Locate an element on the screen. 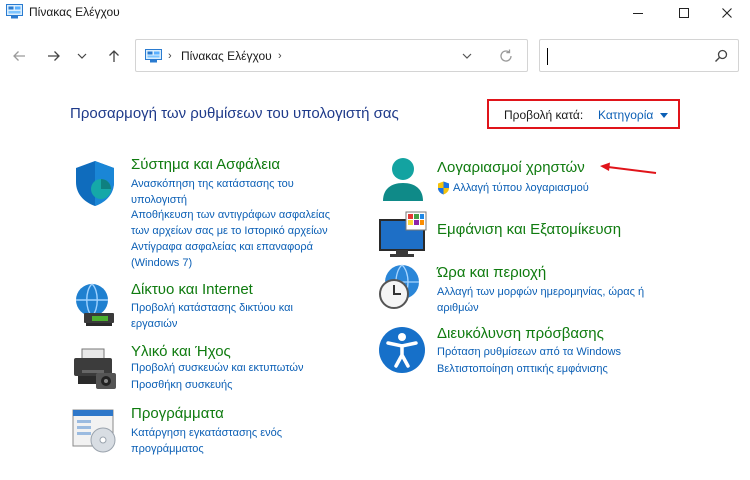  link-line: των αρχείων σας με το Ιστορικό αρχείων is located at coordinates (230, 231).